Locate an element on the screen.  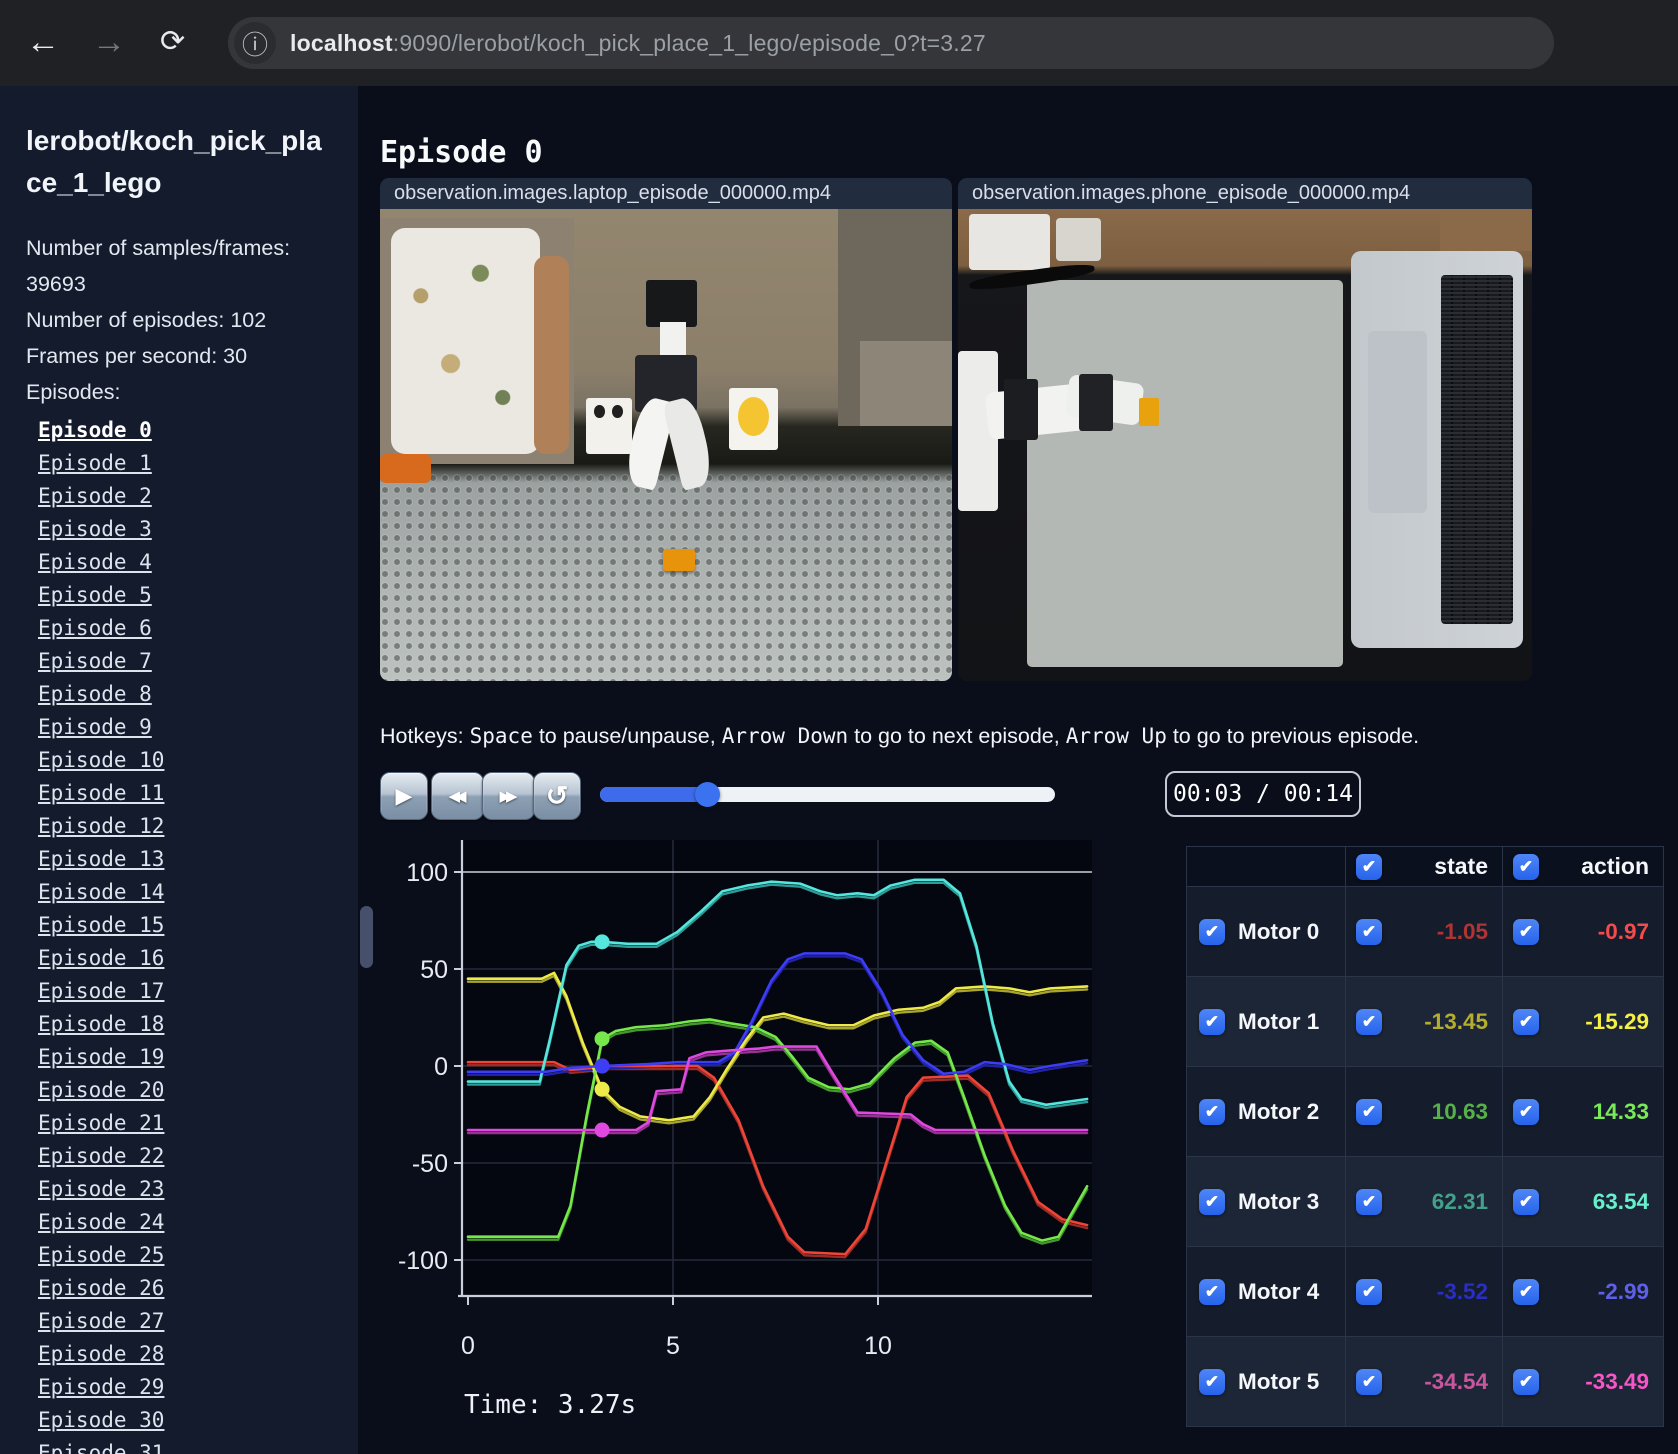
episode-link-4: Episode 4 is located at coordinates (95, 562).